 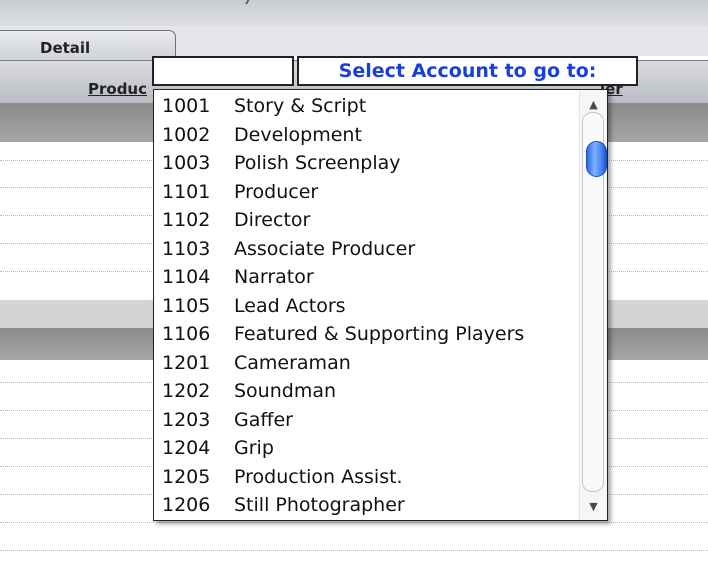 What do you see at coordinates (186, 191) in the screenshot?
I see `account-code: 1101` at bounding box center [186, 191].